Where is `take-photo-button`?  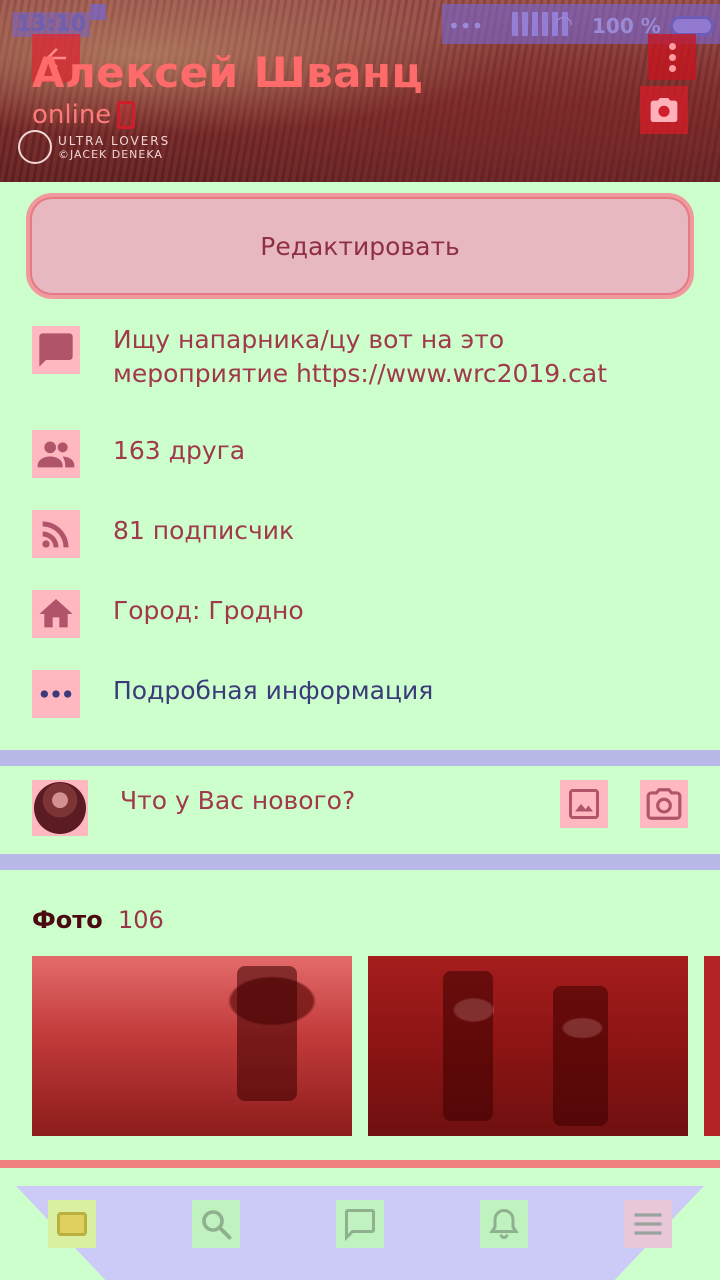
take-photo-button is located at coordinates (664, 804).